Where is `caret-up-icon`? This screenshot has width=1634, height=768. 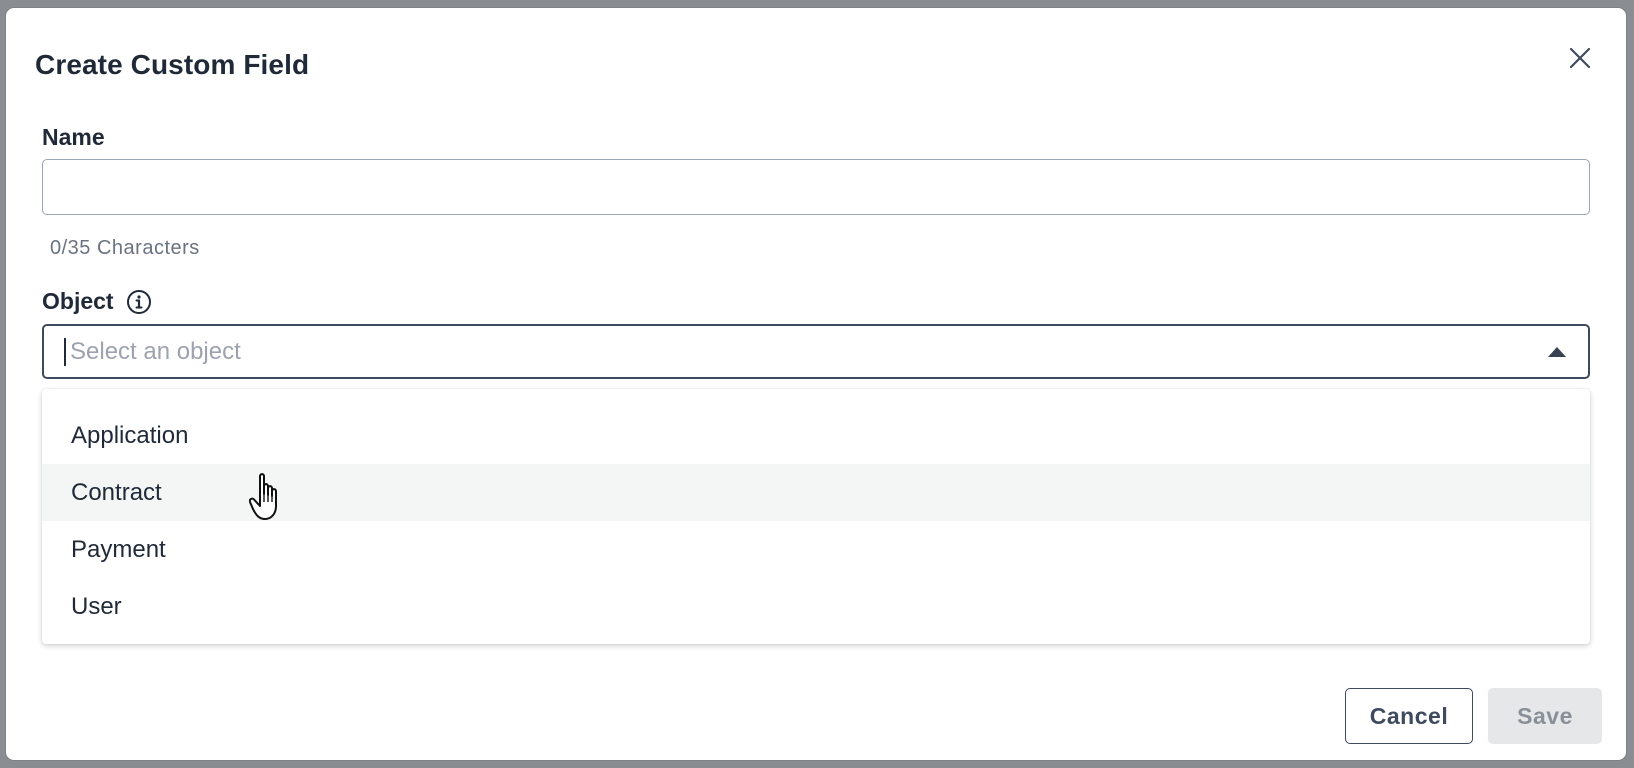 caret-up-icon is located at coordinates (1557, 351).